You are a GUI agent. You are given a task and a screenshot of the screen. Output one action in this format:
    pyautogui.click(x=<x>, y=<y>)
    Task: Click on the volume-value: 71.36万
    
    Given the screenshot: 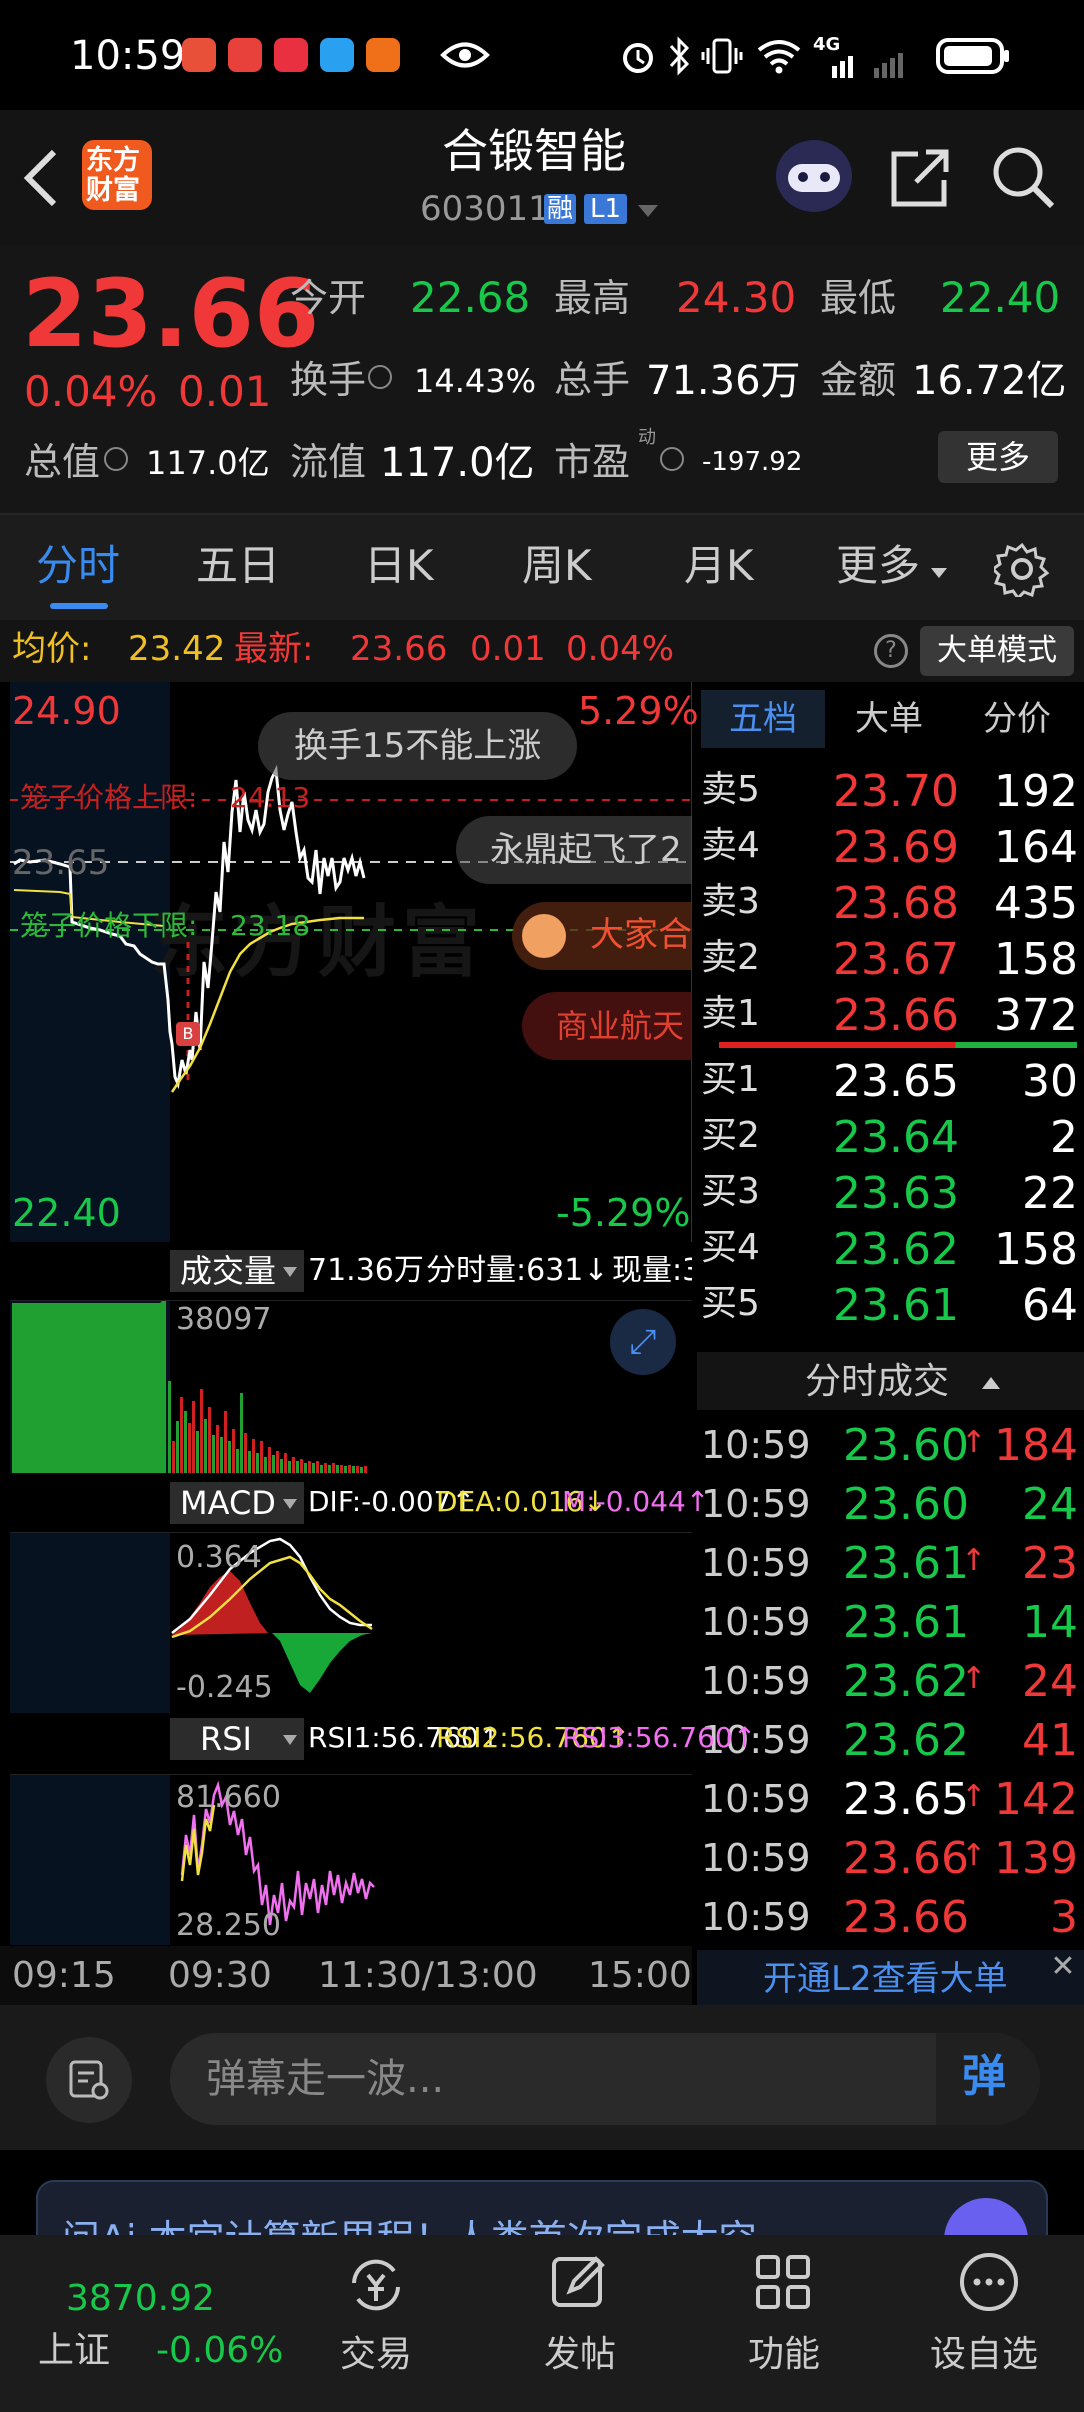 What is the action you would take?
    pyautogui.click(x=723, y=381)
    